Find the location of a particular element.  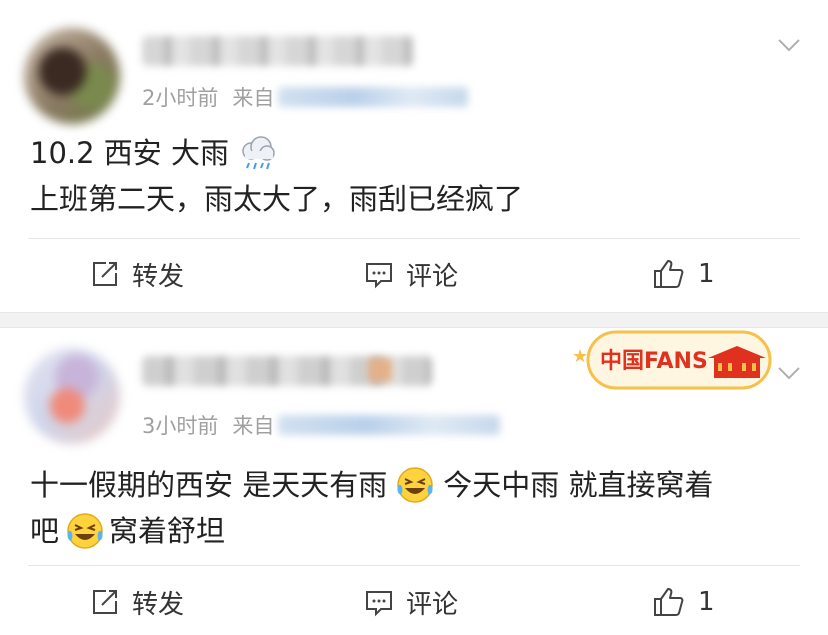

post-time: 2小时前 is located at coordinates (180, 98).